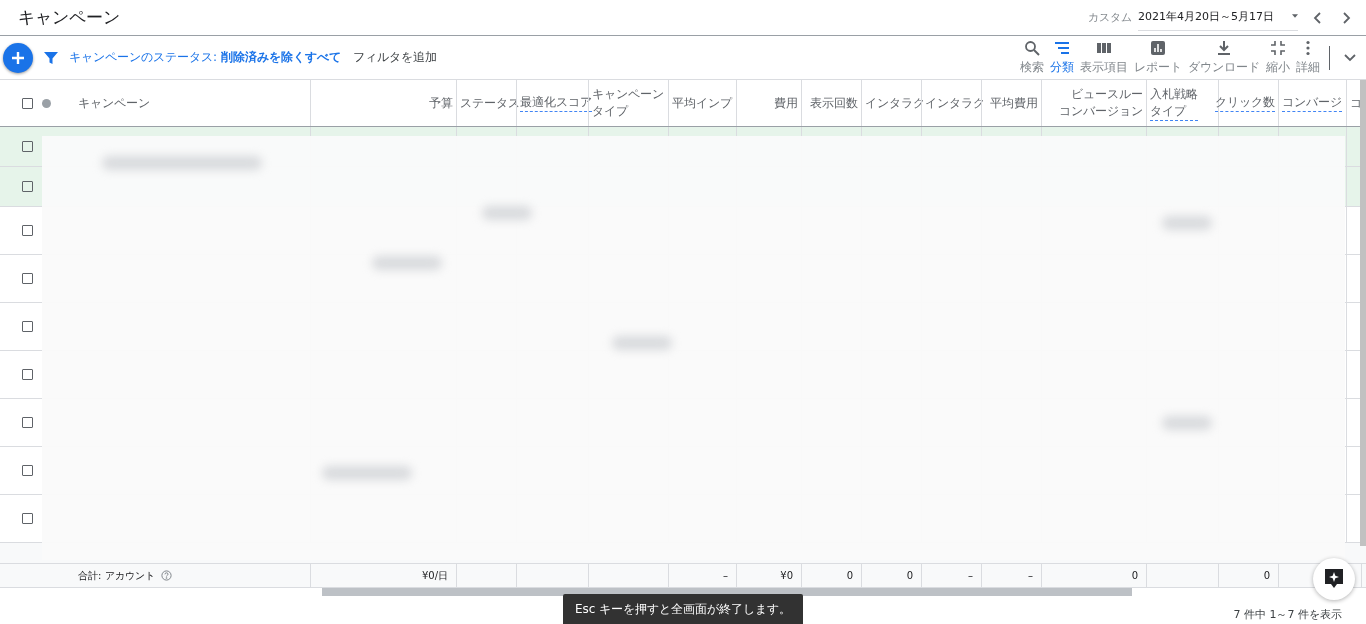  I want to click on column-header: ビュースルー コンバージョン, so click(1101, 103).